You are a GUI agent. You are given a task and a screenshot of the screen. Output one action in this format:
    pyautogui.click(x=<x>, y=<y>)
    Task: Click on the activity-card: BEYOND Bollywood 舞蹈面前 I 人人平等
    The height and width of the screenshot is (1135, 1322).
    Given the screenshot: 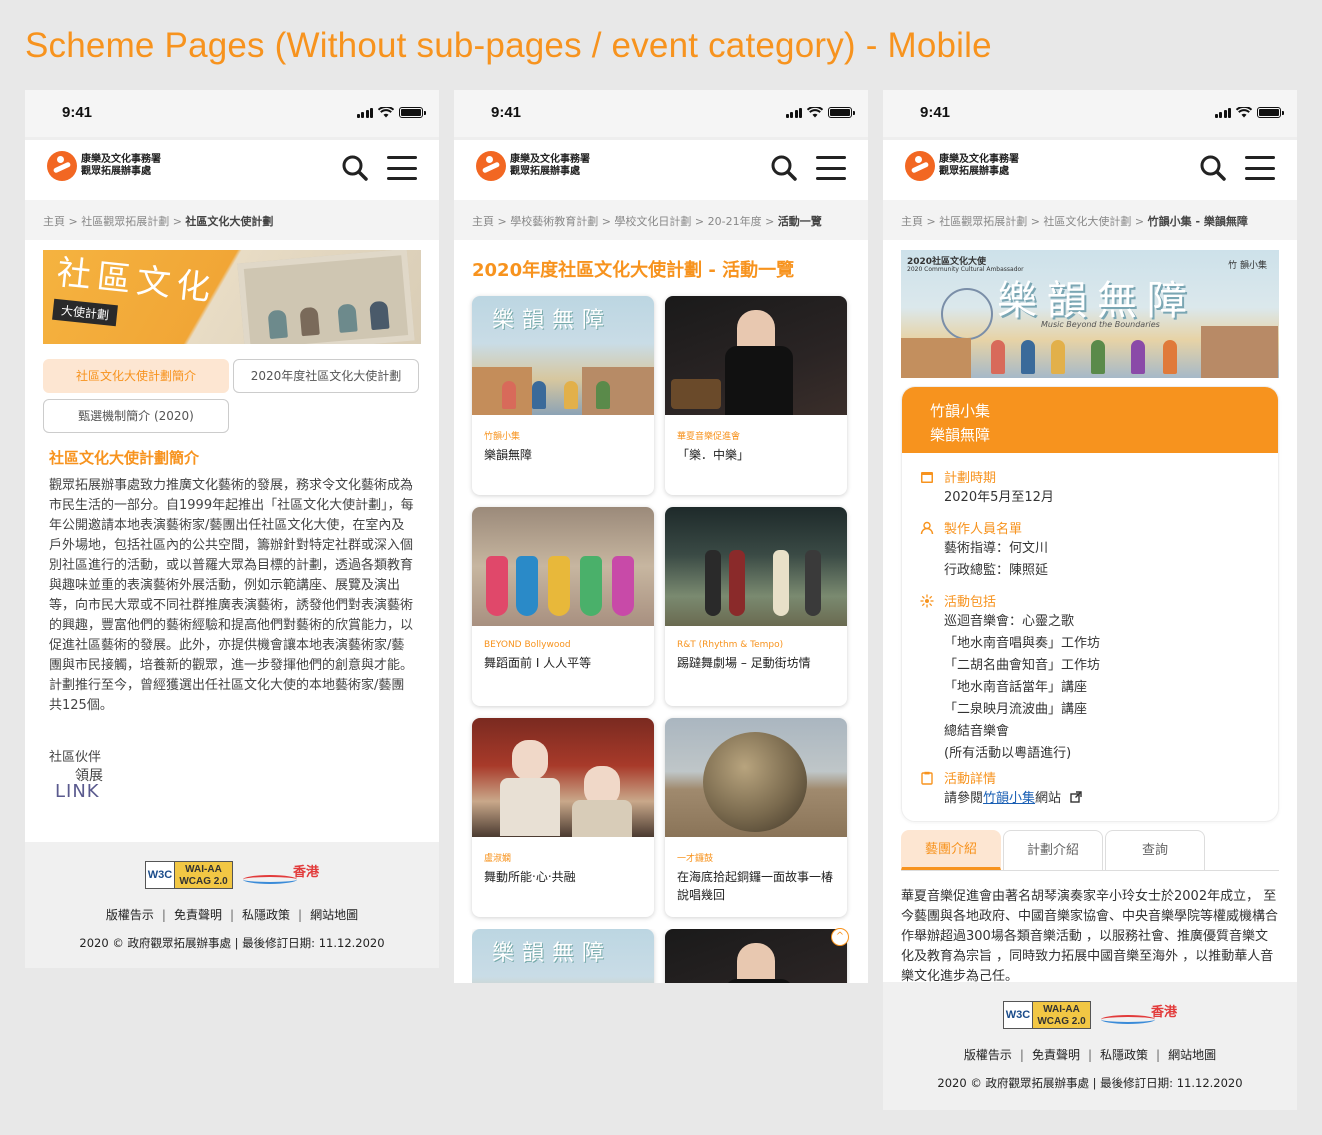 What is the action you would take?
    pyautogui.click(x=563, y=606)
    